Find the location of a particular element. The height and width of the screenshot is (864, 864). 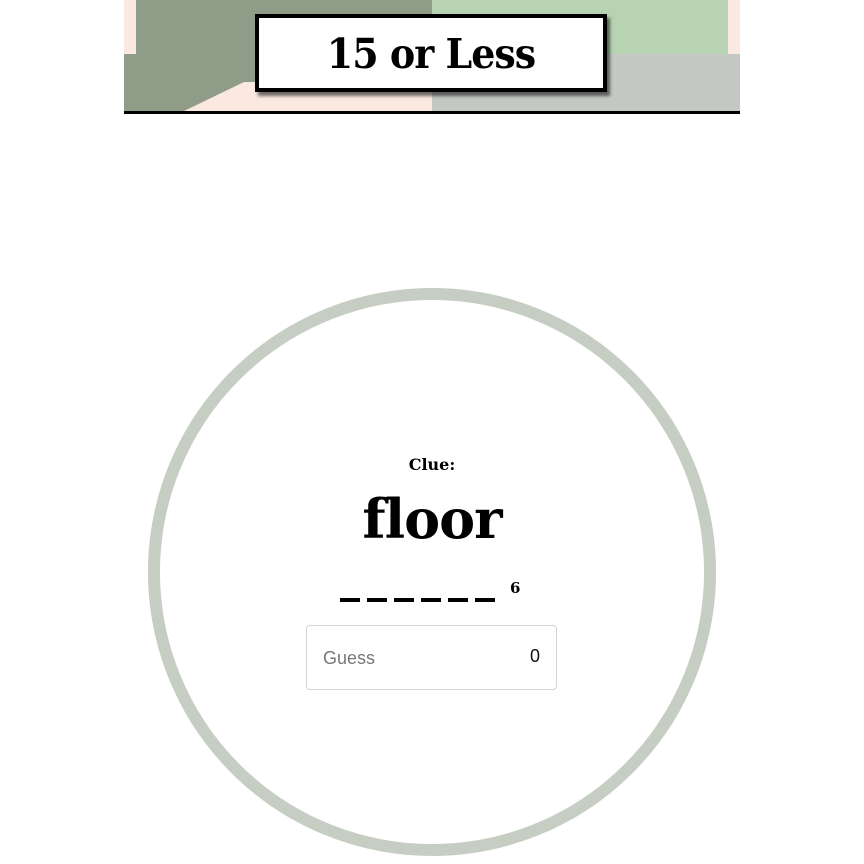

page-title: 15 or Less is located at coordinates (431, 53).